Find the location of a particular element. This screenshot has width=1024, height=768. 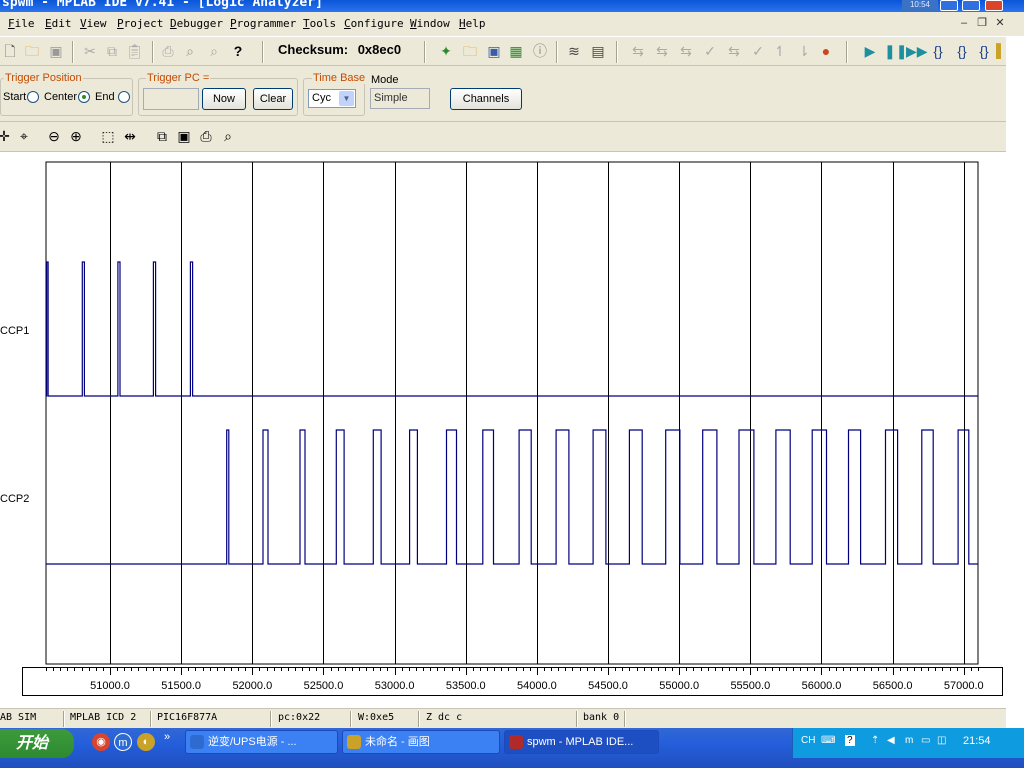

center-radio is located at coordinates (84, 97).